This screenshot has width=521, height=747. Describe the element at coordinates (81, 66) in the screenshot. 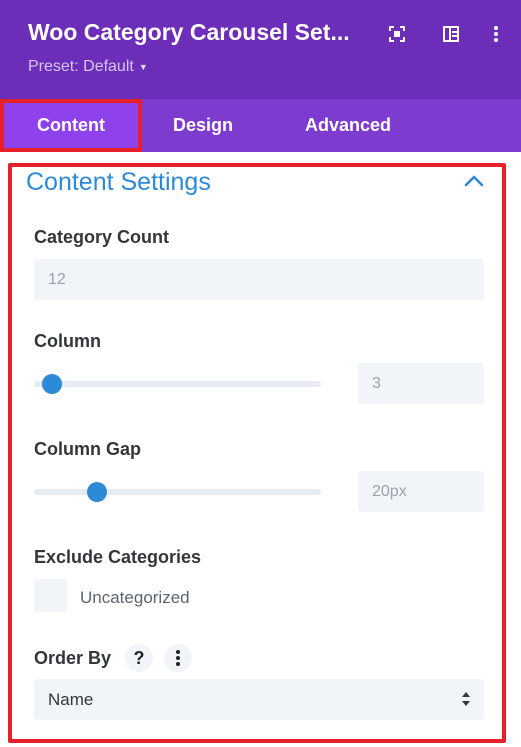

I see `preset-label: Preset: Default` at that location.